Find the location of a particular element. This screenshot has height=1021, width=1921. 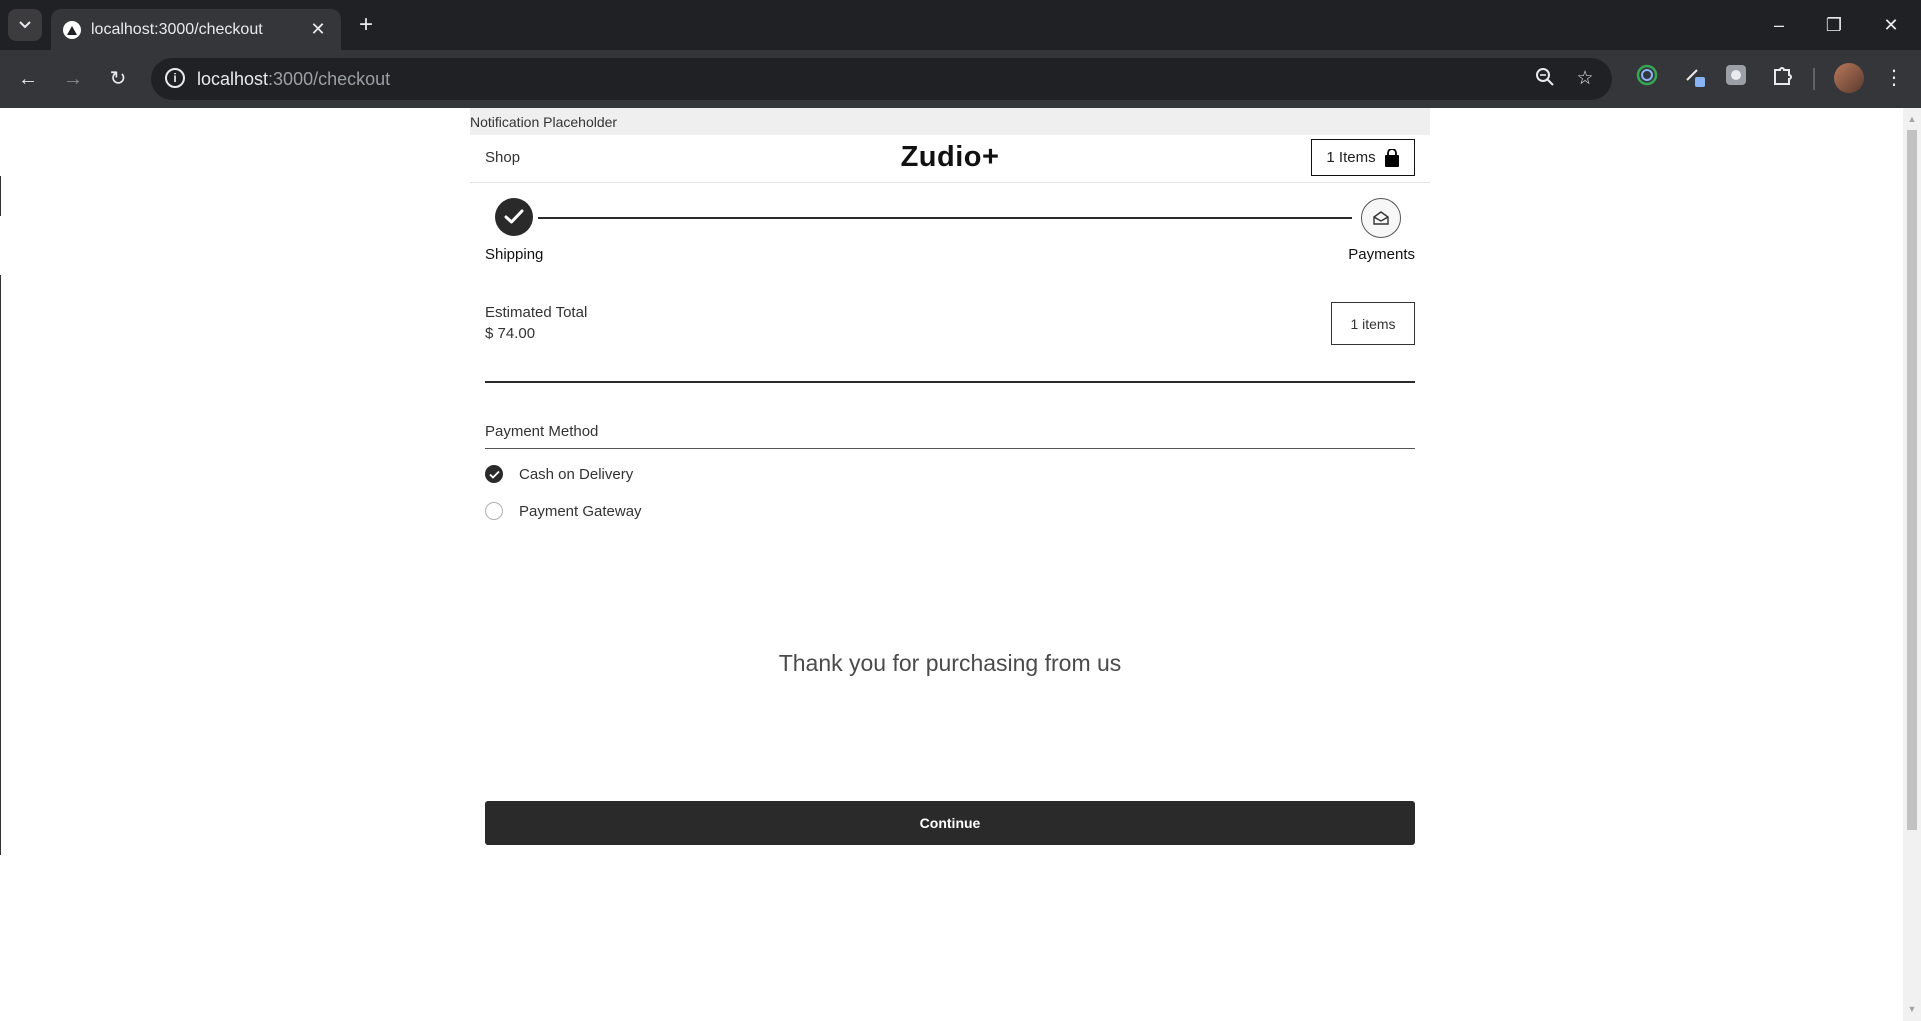

reload-icon: ↻ is located at coordinates (118, 79).